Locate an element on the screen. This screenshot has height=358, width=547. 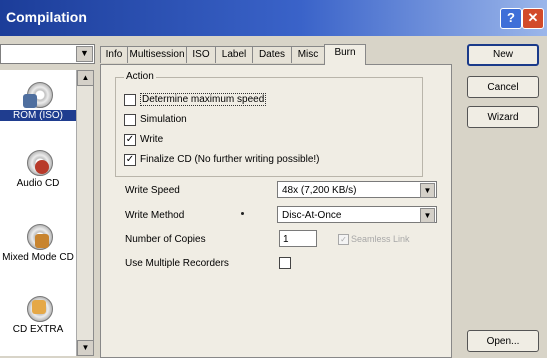
list-item-cd-extra: CD EXTRA is located at coordinates (38, 313).